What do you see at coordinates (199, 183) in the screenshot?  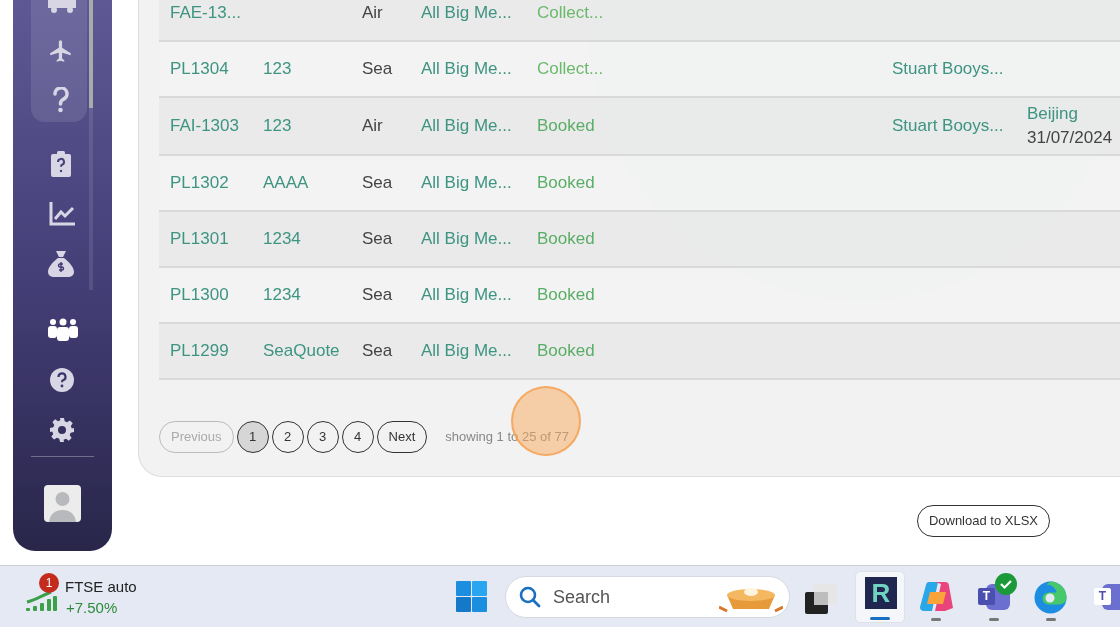 I see `shipment-link: PL1302` at bounding box center [199, 183].